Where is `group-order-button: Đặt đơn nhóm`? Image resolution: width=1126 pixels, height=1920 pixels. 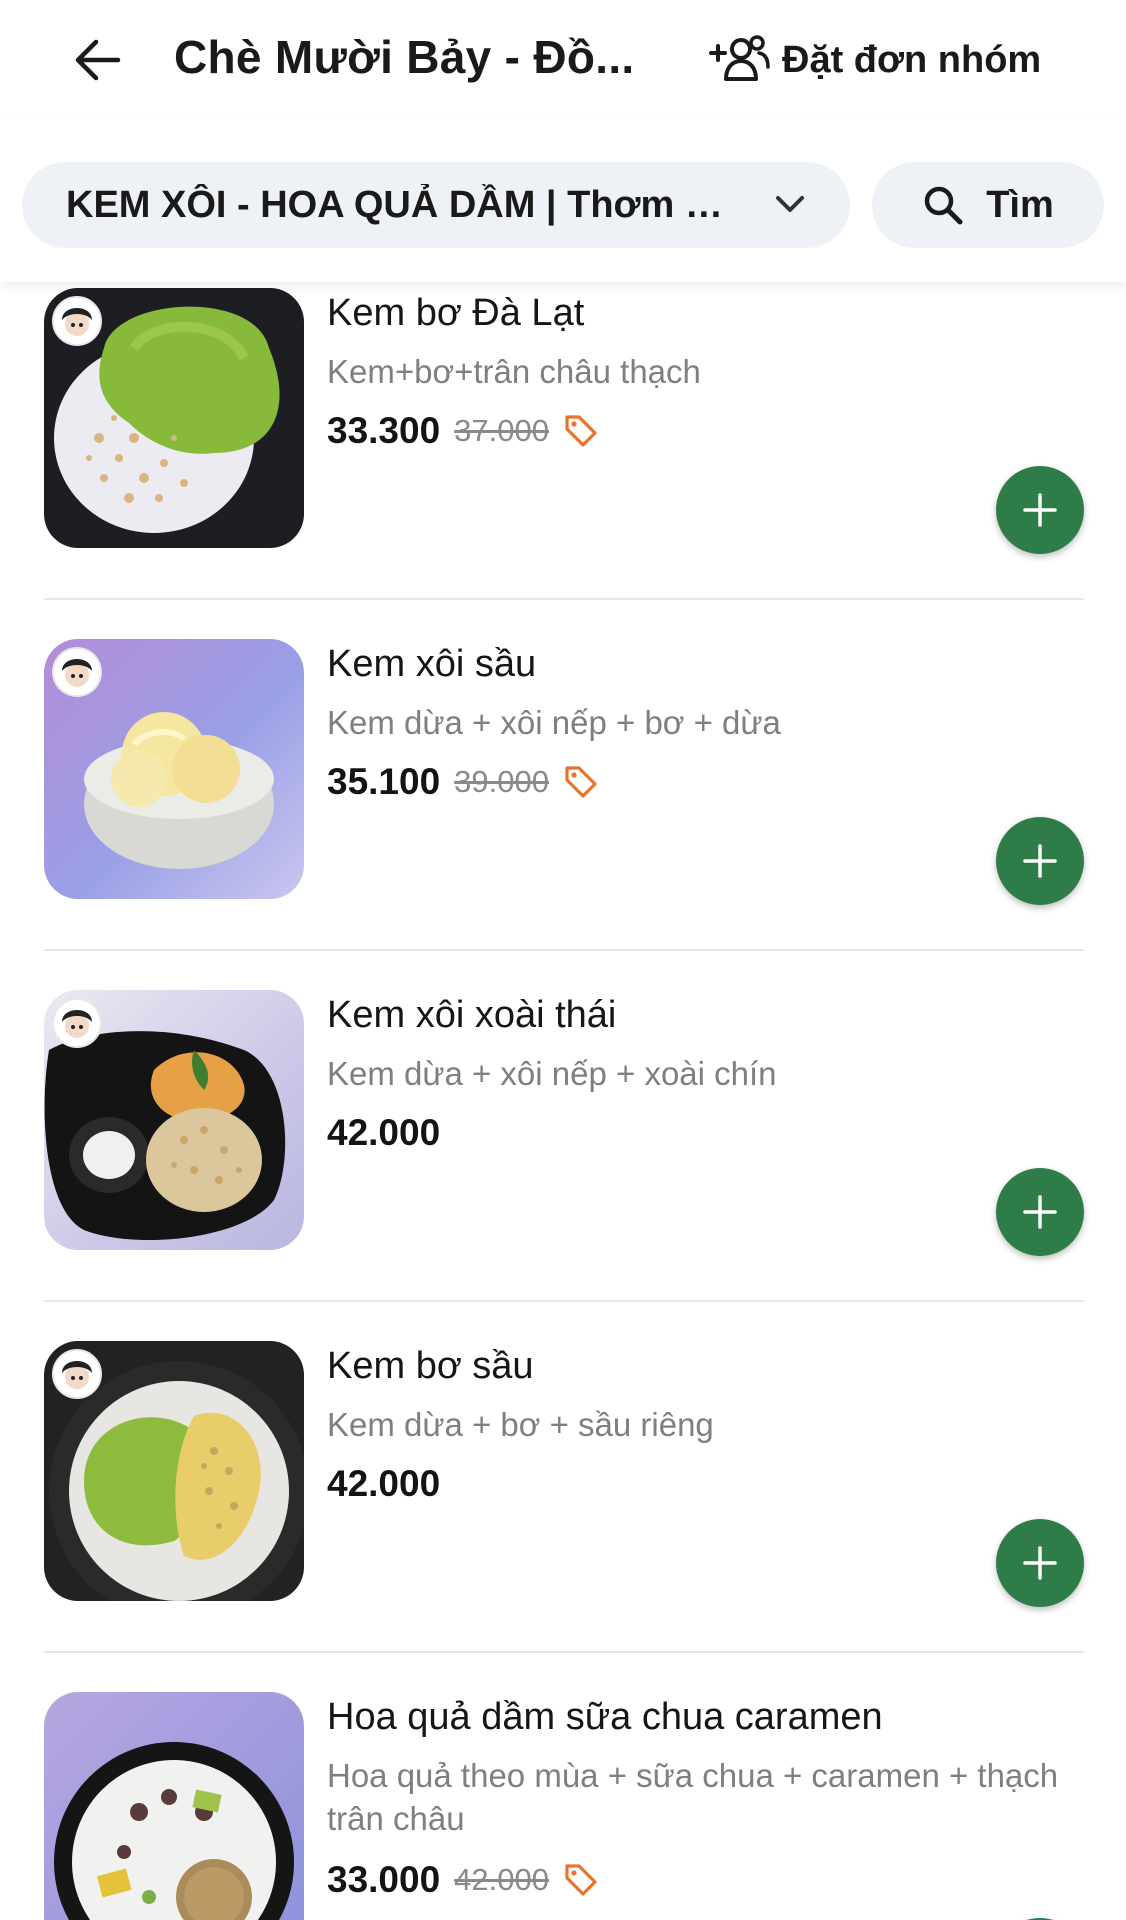
group-order-button: Đặt đơn nhóm is located at coordinates (874, 60).